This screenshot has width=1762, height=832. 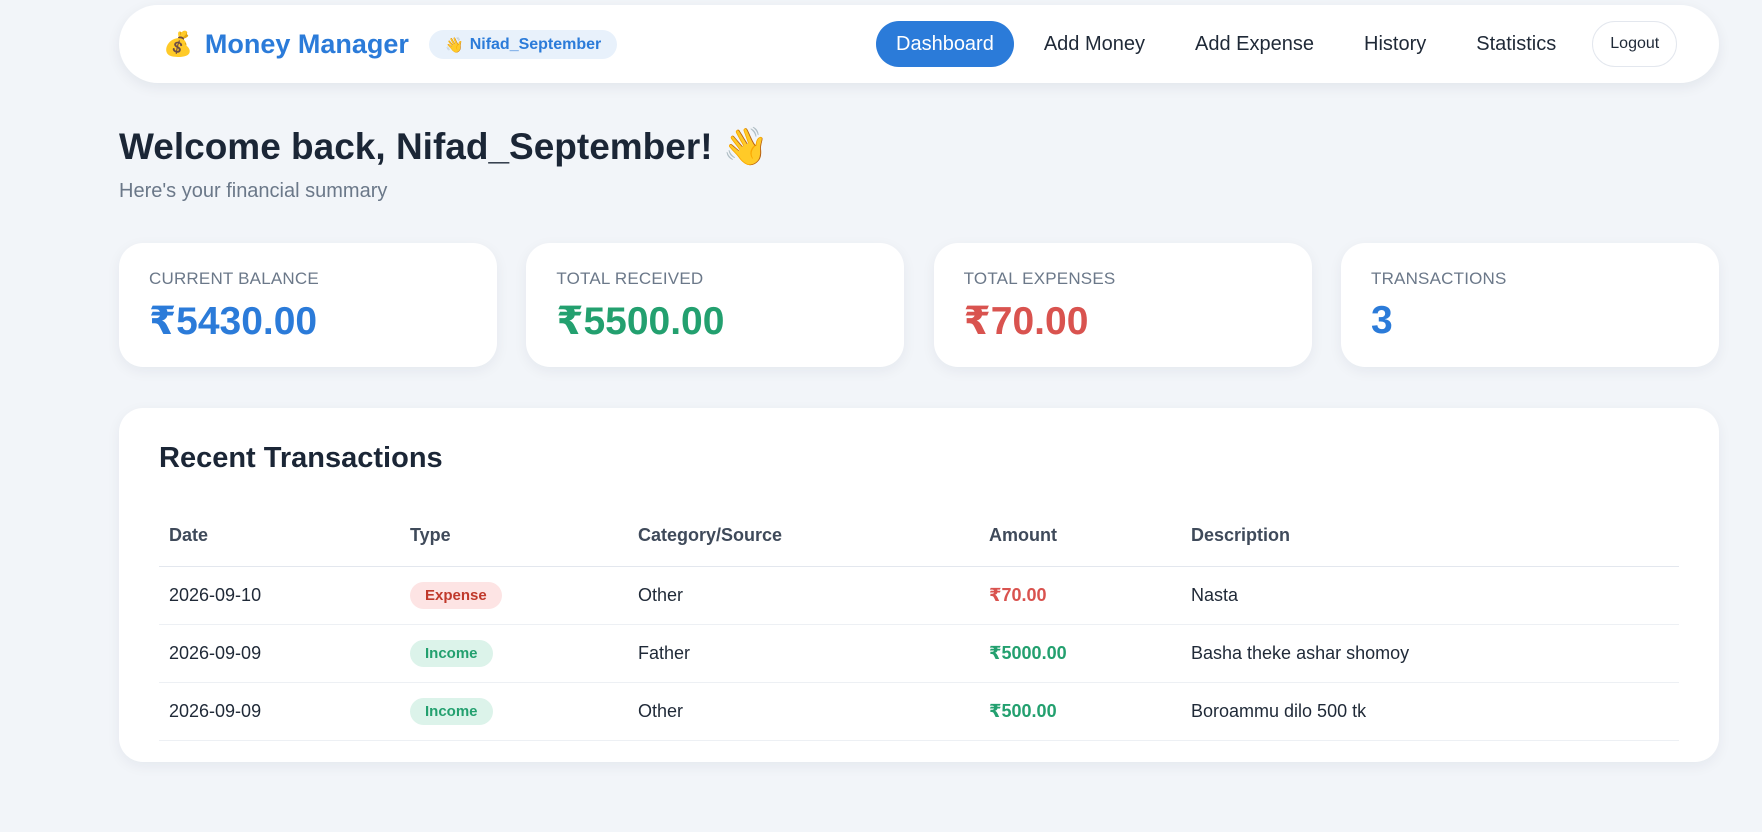 What do you see at coordinates (640, 321) in the screenshot?
I see `card-value: ₹5500.00` at bounding box center [640, 321].